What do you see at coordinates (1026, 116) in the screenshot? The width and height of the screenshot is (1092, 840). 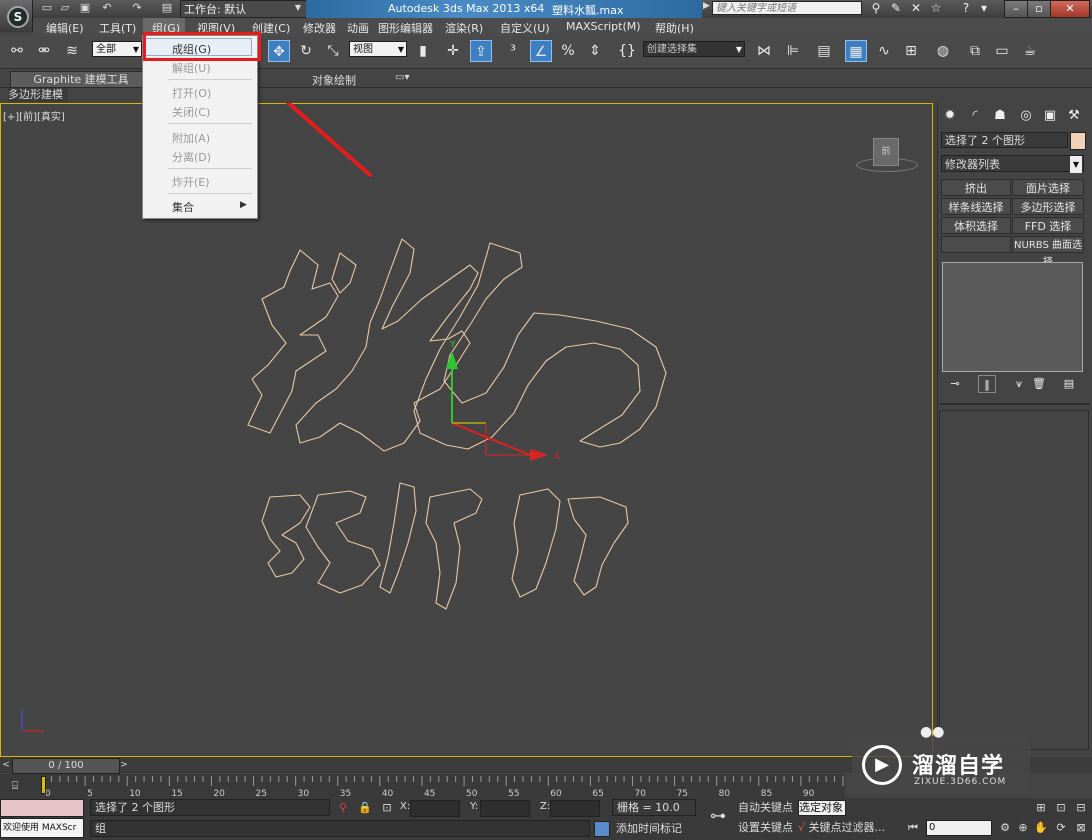 I see `motion-tab-icon: ◎` at bounding box center [1026, 116].